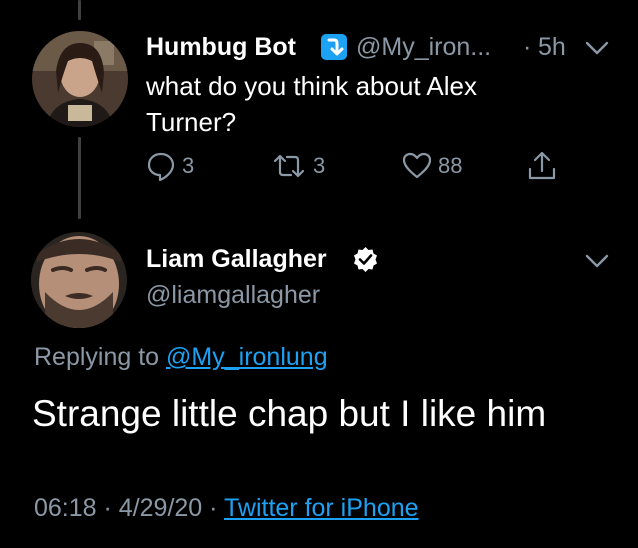  What do you see at coordinates (188, 165) in the screenshot?
I see `reply-count: 3` at bounding box center [188, 165].